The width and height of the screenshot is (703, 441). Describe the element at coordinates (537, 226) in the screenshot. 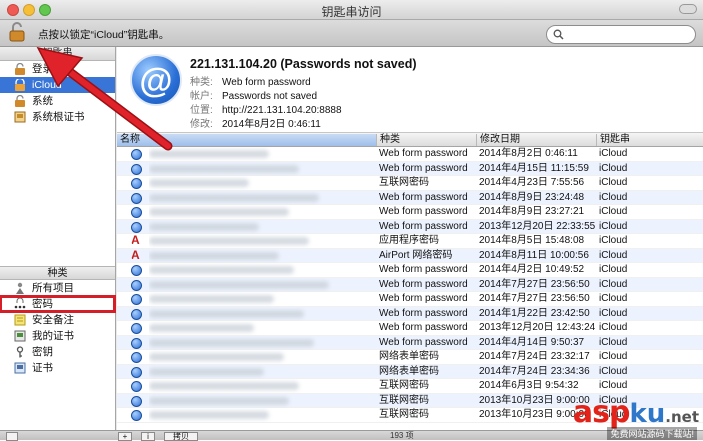

I see `row-date: 2013年12月20日 22:33:55` at that location.